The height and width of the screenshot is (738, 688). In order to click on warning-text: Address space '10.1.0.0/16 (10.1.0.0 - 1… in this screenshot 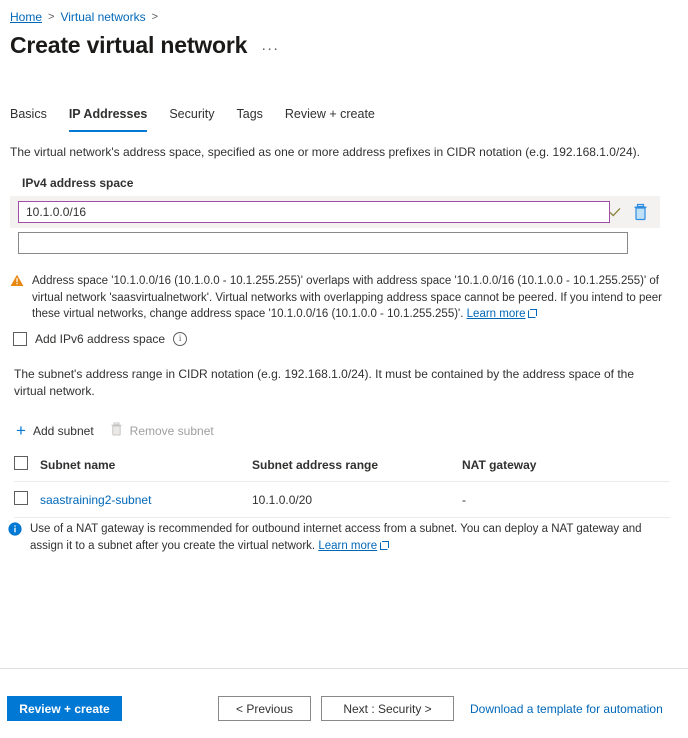, I will do `click(352, 298)`.